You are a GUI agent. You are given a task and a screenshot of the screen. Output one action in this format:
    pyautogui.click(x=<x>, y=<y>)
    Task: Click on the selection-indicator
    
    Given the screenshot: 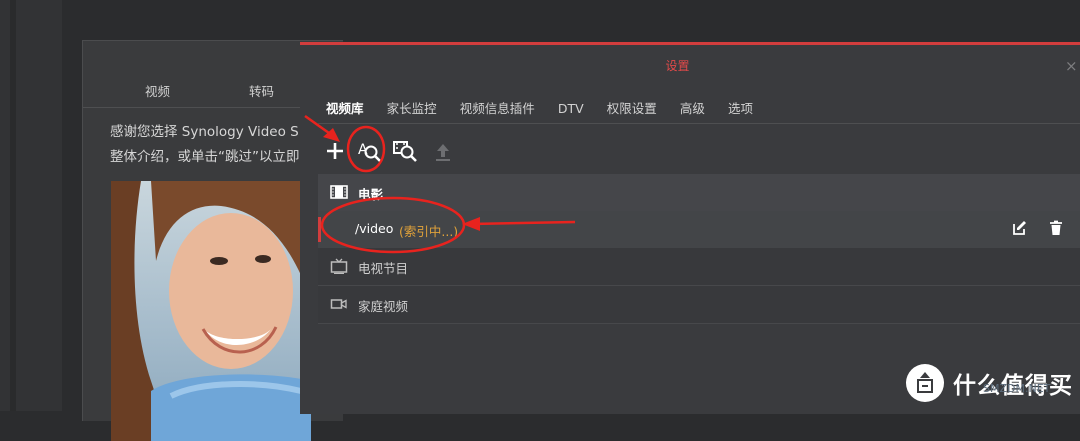 What is the action you would take?
    pyautogui.click(x=319, y=229)
    